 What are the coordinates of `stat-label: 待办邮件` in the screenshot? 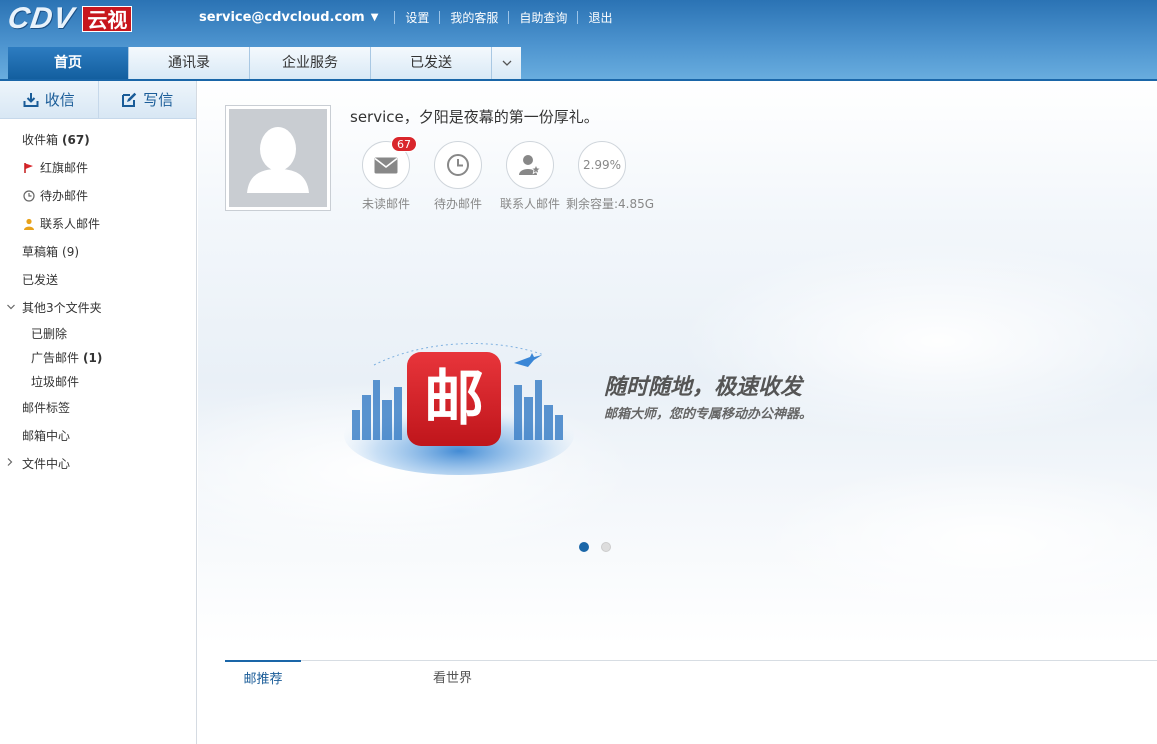 It's located at (457, 204).